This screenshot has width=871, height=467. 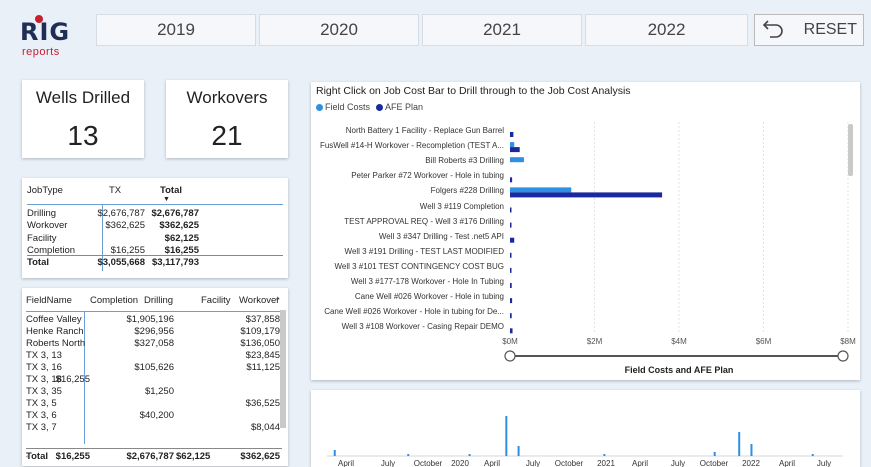 What do you see at coordinates (83, 119) in the screenshot?
I see `kpi-wells-drilled-card: Wells Drilled 13` at bounding box center [83, 119].